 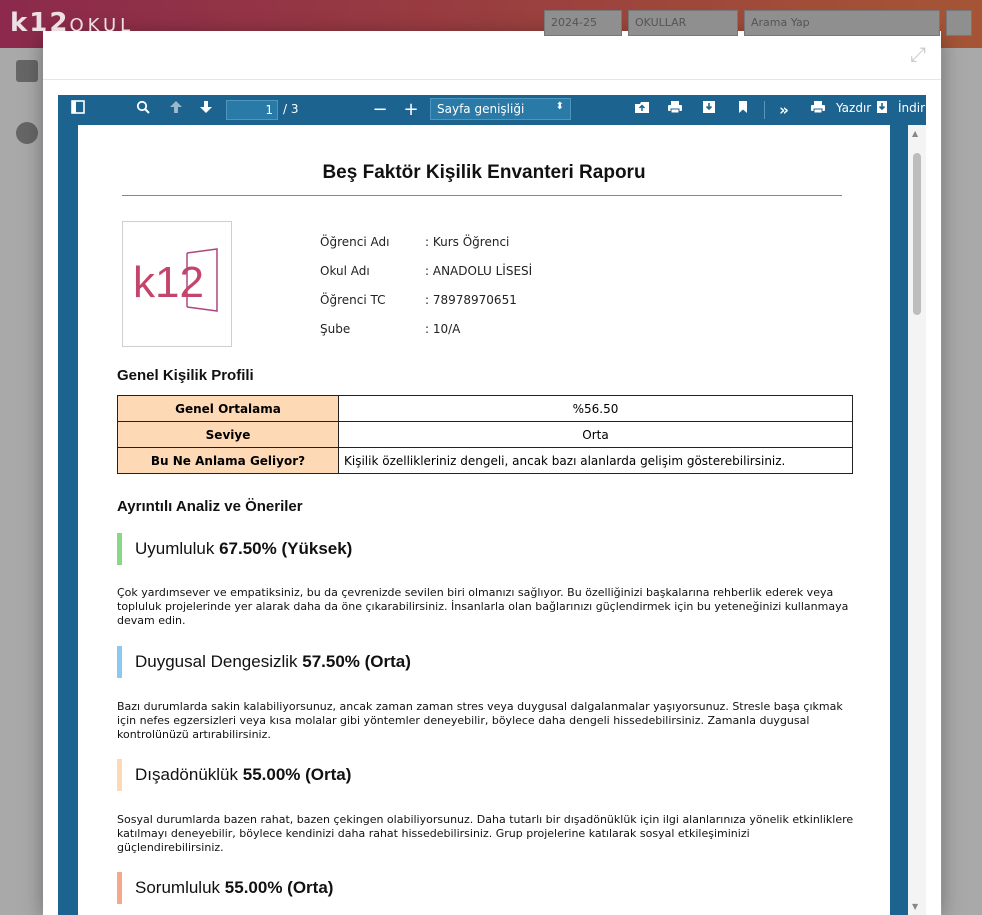 I want to click on trait-heading-extraversion: Dışadönüklük 55.00% (Orta), so click(x=234, y=775).